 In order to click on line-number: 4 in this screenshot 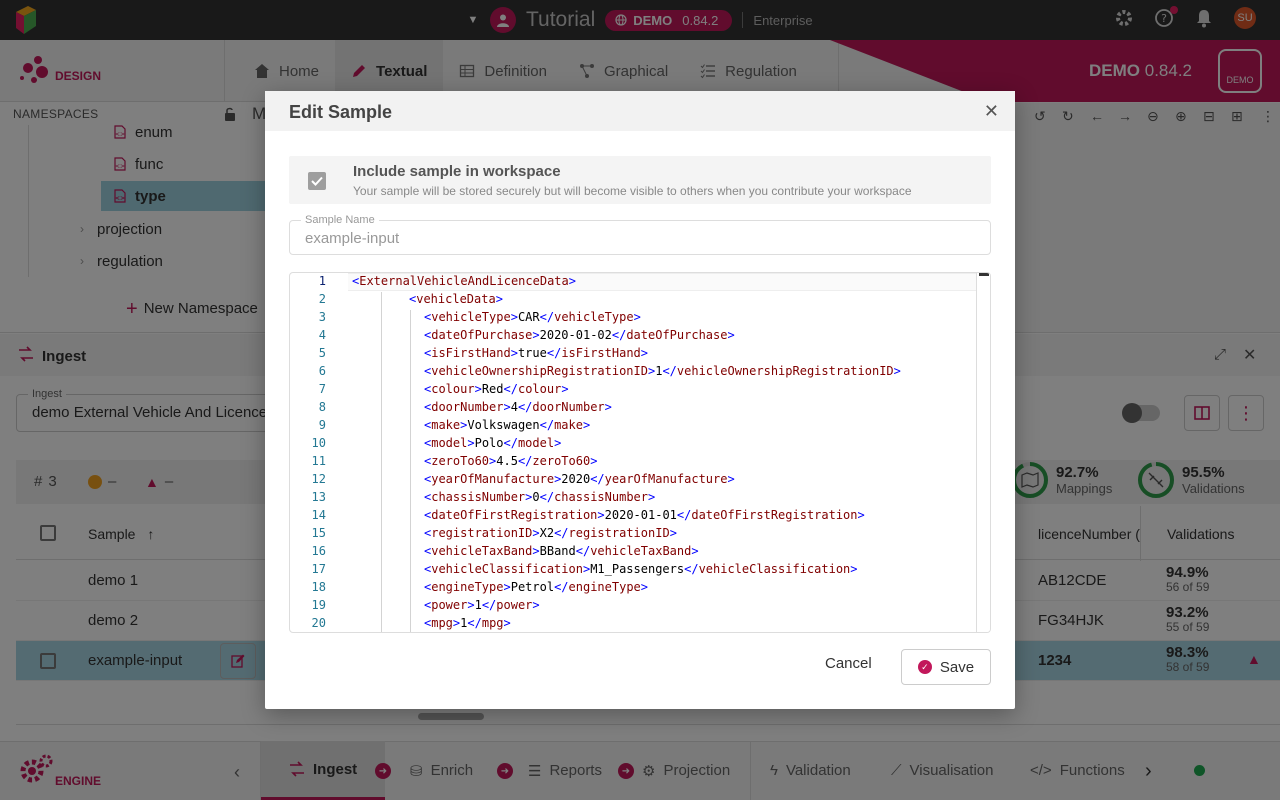, I will do `click(322, 335)`.